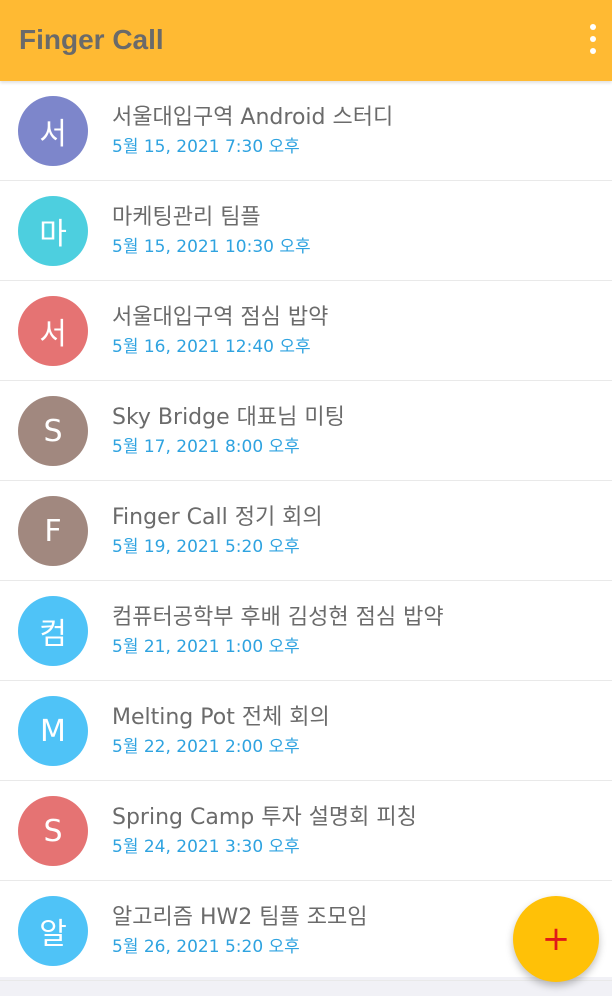 The width and height of the screenshot is (612, 996). I want to click on meeting-avatar: 알, so click(53, 931).